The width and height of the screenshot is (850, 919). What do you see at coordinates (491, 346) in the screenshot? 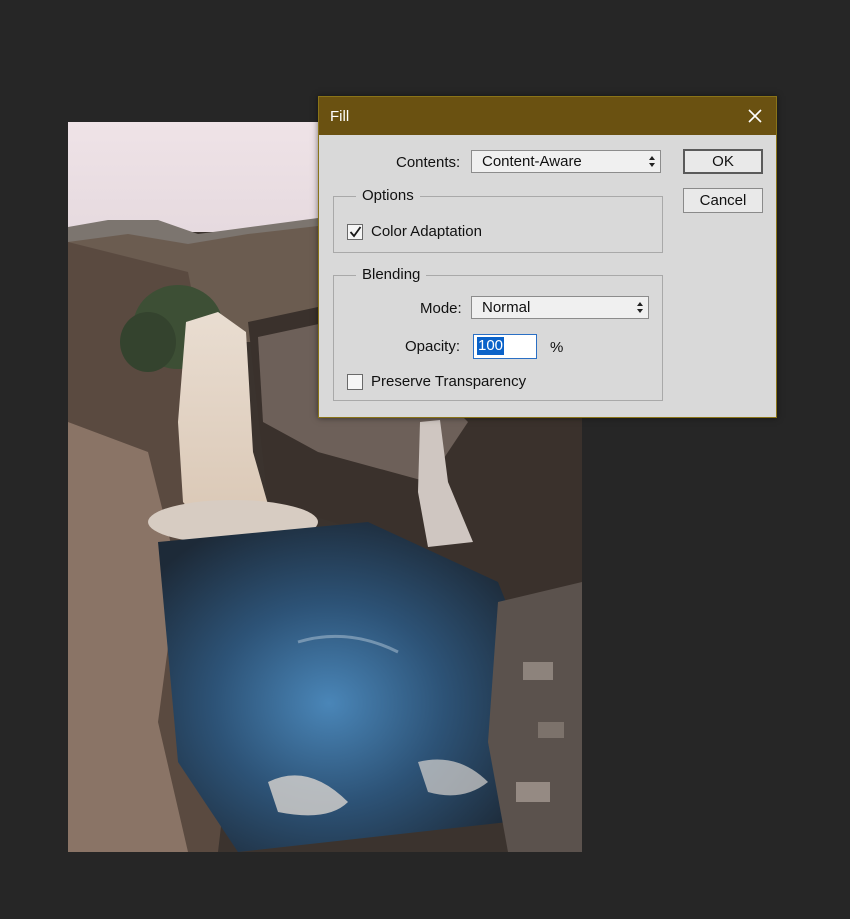
I see `opacity-input-value: 100` at bounding box center [491, 346].